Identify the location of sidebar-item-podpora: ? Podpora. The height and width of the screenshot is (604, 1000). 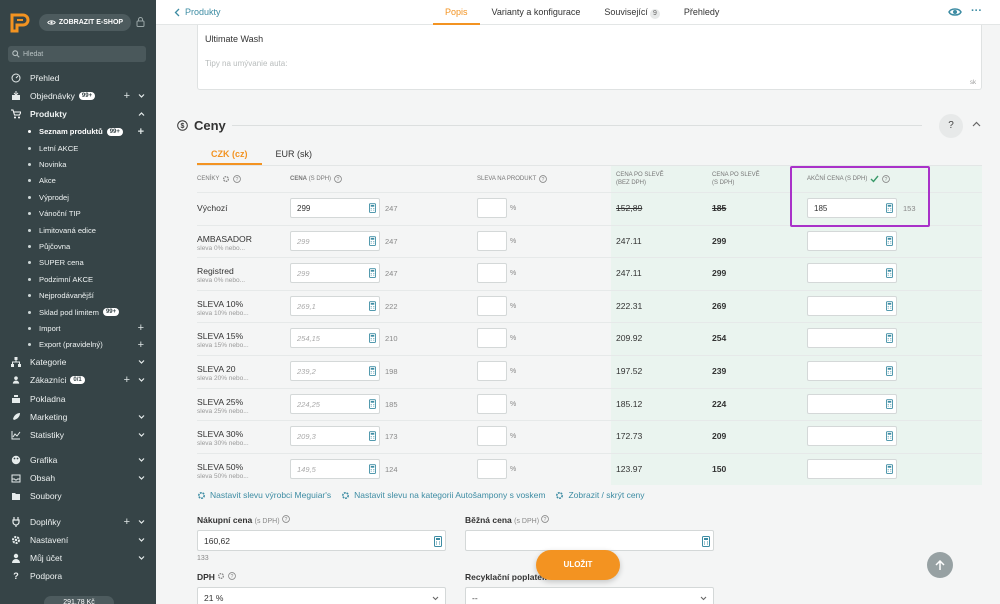
(78, 576).